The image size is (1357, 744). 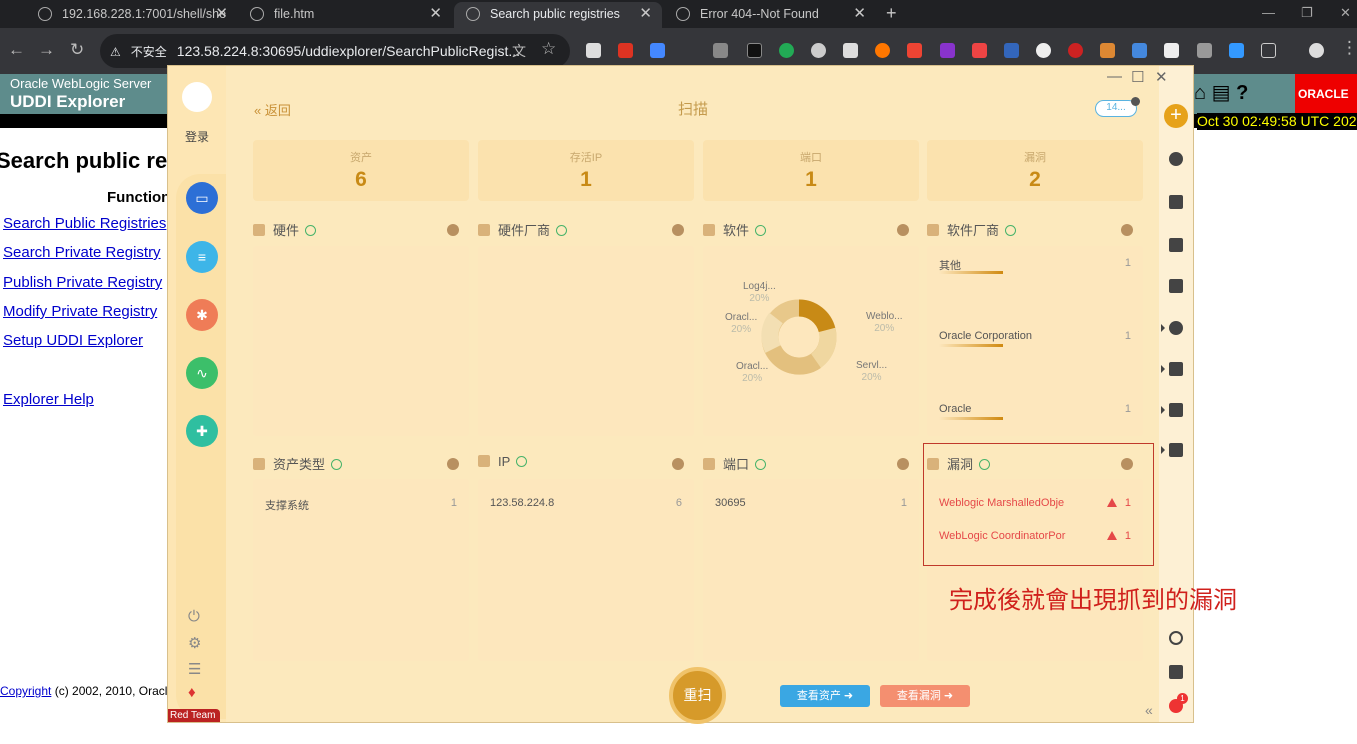 I want to click on profile-avatar-icon, so click(x=1316, y=50).